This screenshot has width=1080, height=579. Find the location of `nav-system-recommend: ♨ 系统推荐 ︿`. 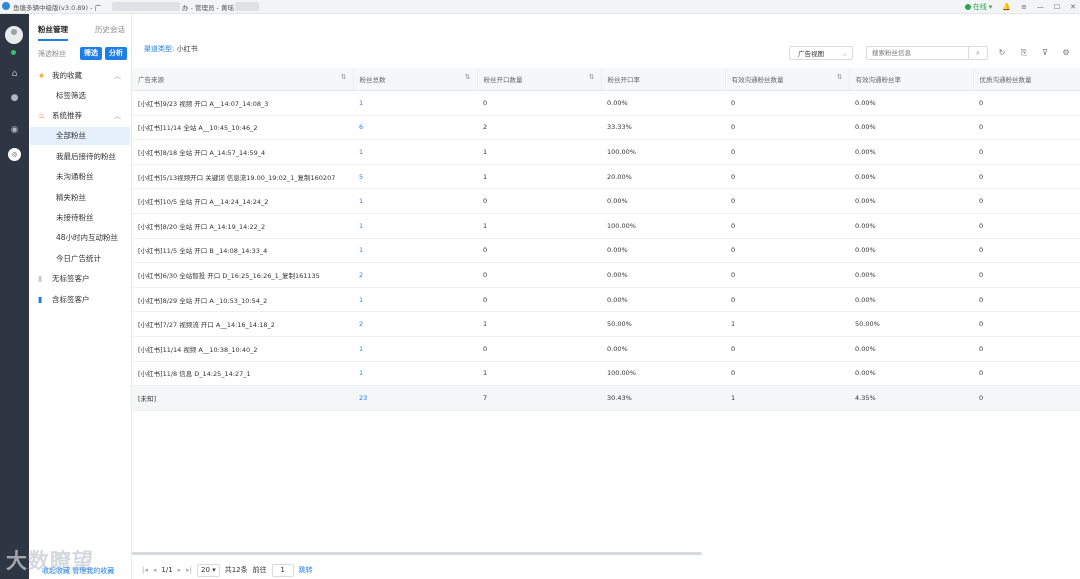

nav-system-recommend: ♨ 系统推荐 ︿ is located at coordinates (80, 116).